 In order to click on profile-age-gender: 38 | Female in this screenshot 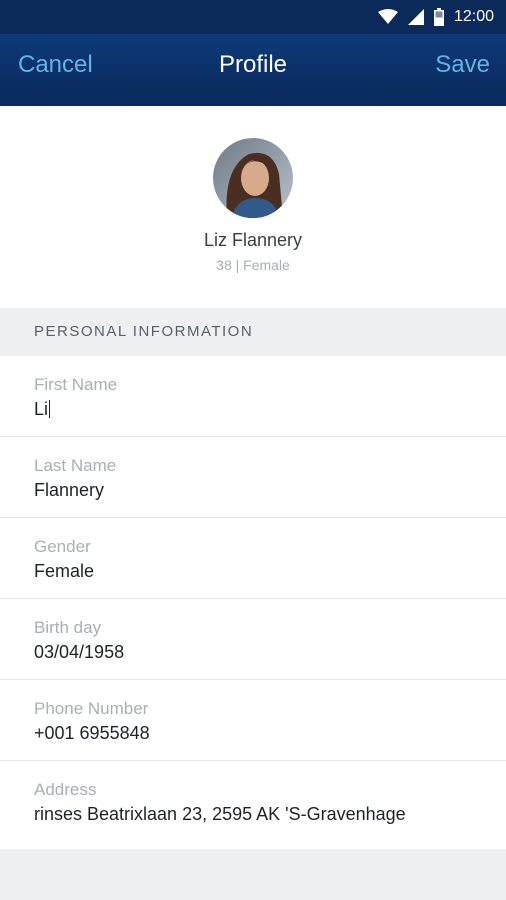, I will do `click(253, 265)`.